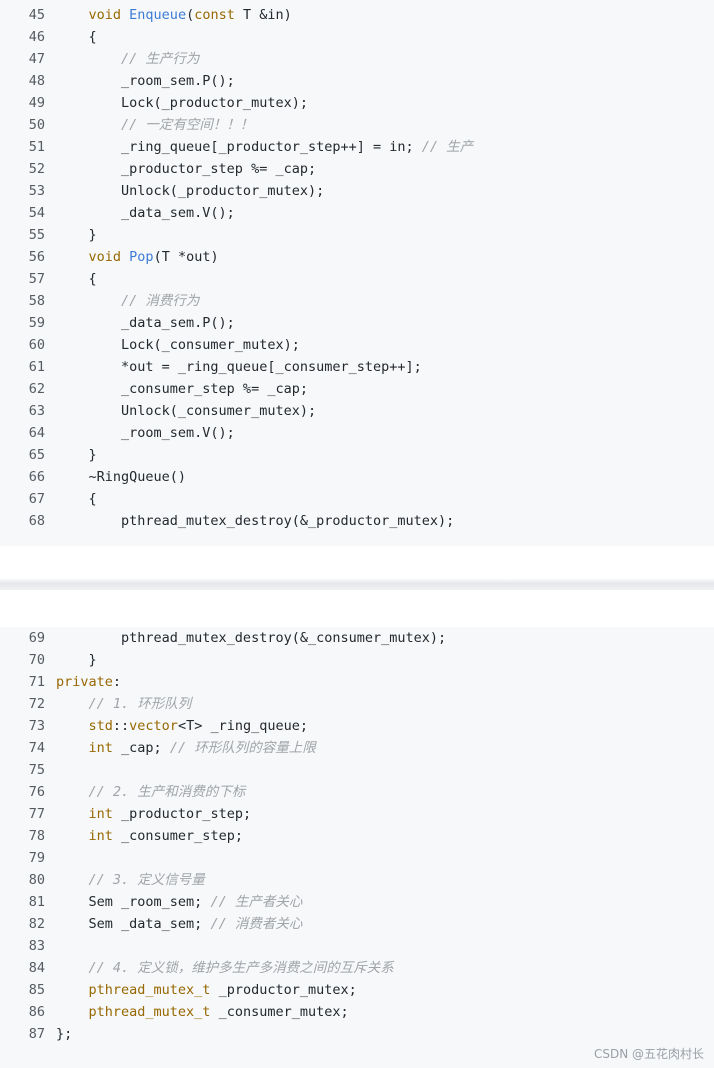 The image size is (714, 1068). Describe the element at coordinates (145, 433) in the screenshot. I see `code-text: _room_sem.V();` at that location.